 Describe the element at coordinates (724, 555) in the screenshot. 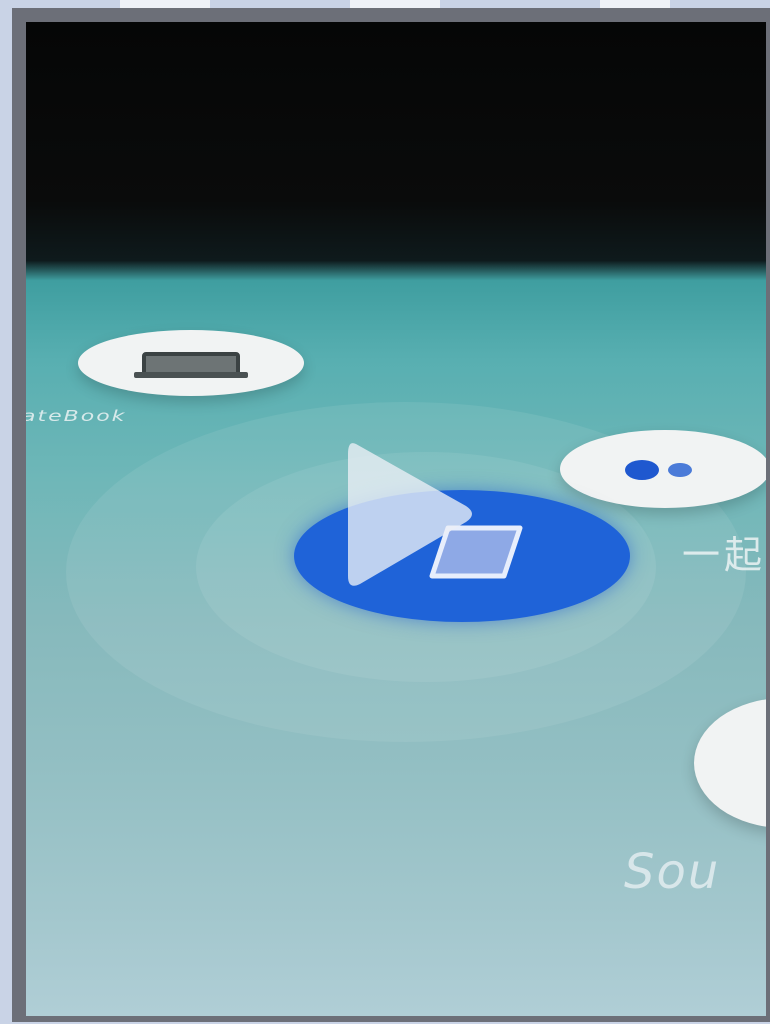

I see `earbuds-label: 一起` at that location.